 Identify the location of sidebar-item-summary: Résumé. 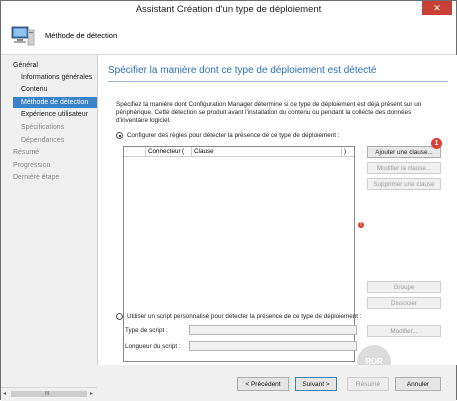
(26, 152).